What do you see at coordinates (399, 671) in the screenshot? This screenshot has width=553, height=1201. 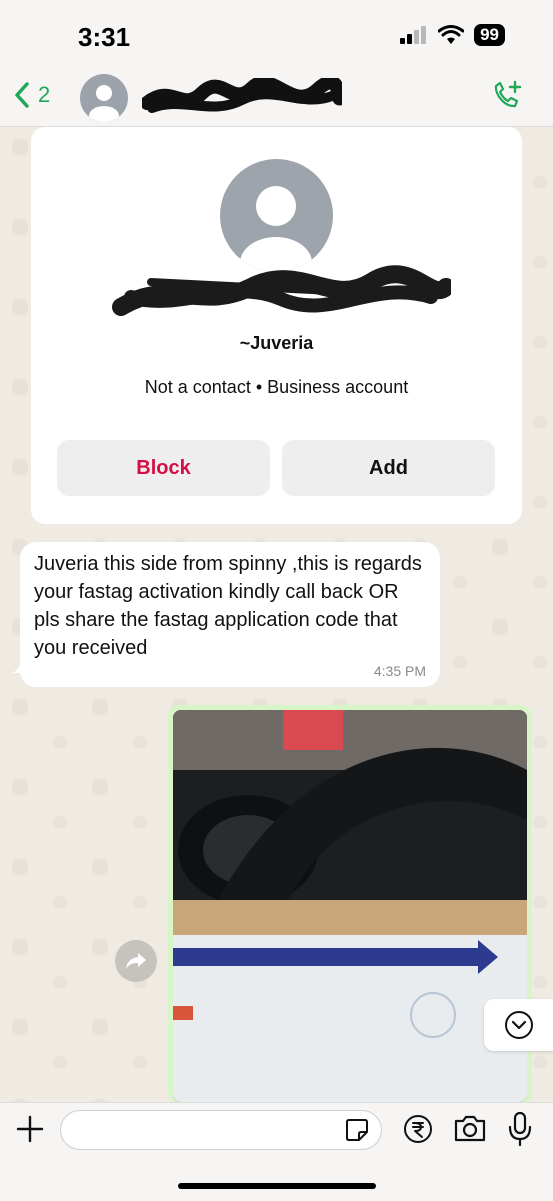 I see `message-time: 4:35 PM` at bounding box center [399, 671].